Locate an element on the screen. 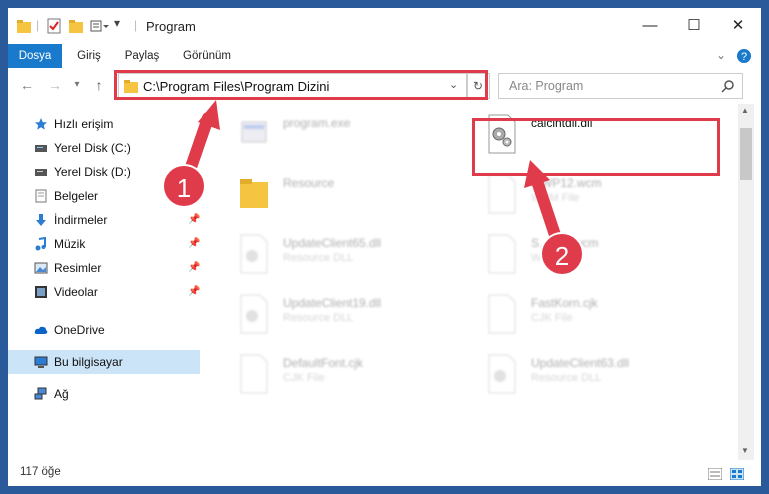 This screenshot has width=769, height=494. folder-icon is located at coordinates (24, 26).